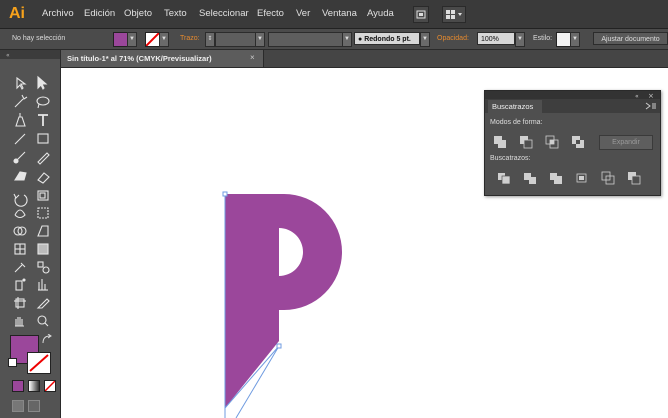 This screenshot has width=668, height=418. I want to click on type-tool-icon, so click(43, 120).